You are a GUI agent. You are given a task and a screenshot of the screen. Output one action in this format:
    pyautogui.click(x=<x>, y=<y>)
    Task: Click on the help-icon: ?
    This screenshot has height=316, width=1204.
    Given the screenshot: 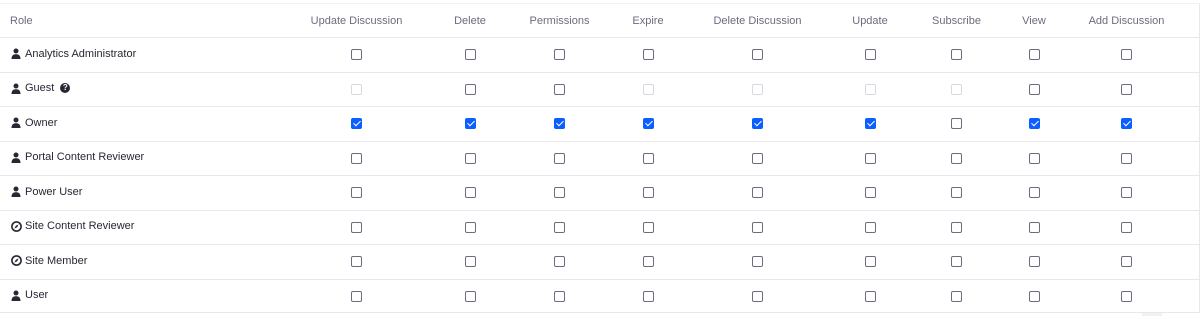 What is the action you would take?
    pyautogui.click(x=65, y=88)
    